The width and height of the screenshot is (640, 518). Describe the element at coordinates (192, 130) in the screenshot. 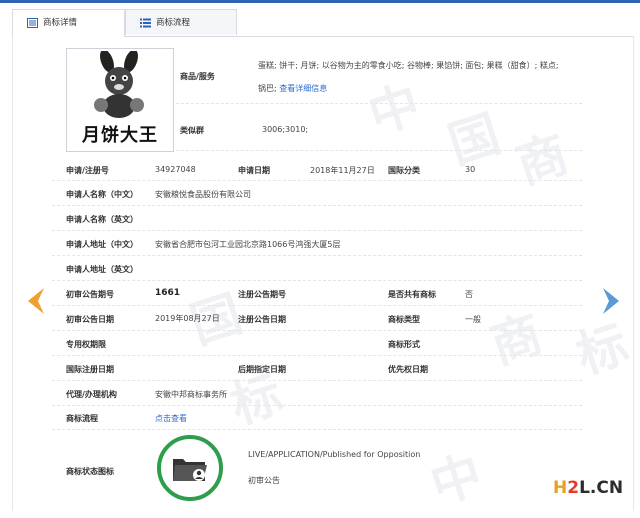

I see `similar-group-label: 类似群` at that location.